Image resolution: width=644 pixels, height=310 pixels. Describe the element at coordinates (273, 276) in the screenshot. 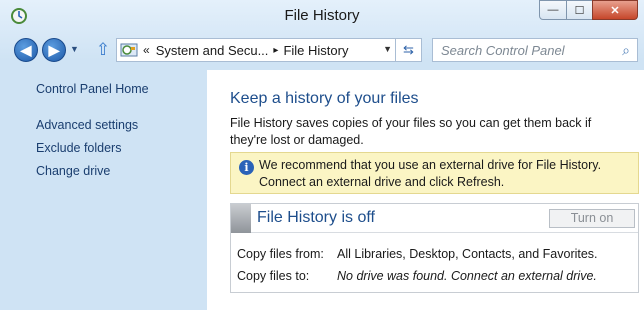

I see `copy-to-label: Copy files to:` at that location.